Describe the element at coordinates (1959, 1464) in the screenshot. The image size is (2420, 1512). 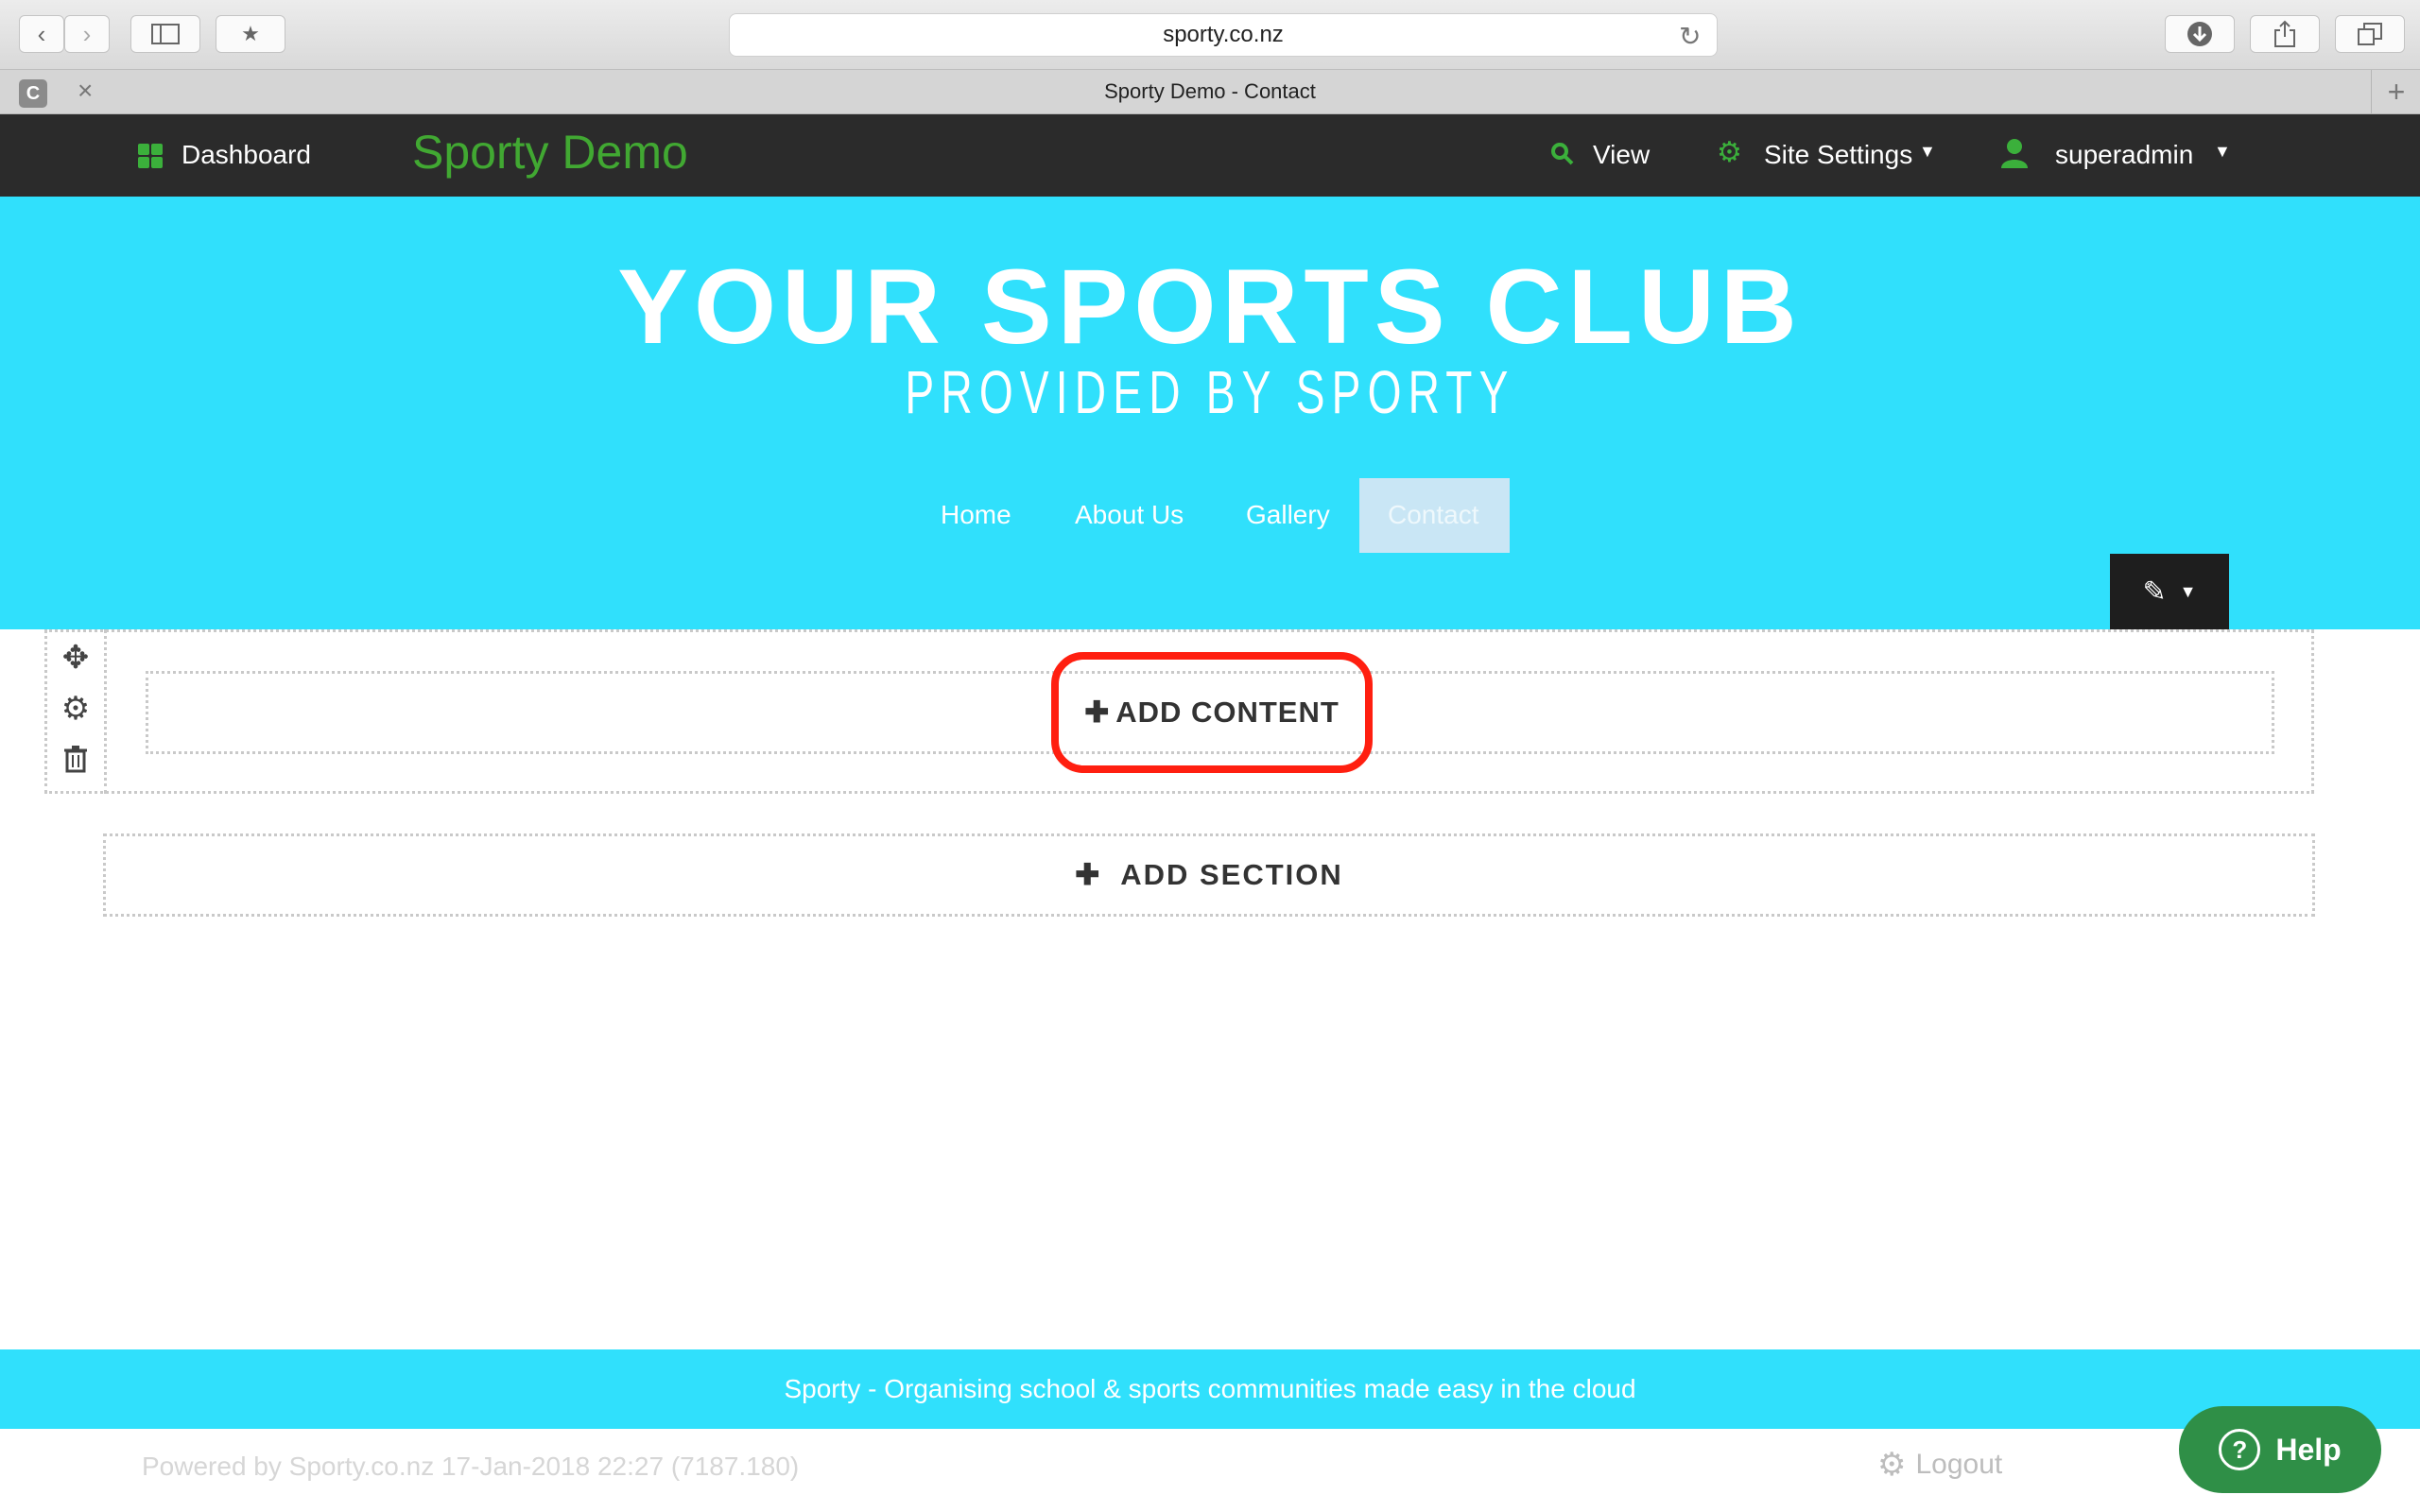
I see `logout-label: Logout` at that location.